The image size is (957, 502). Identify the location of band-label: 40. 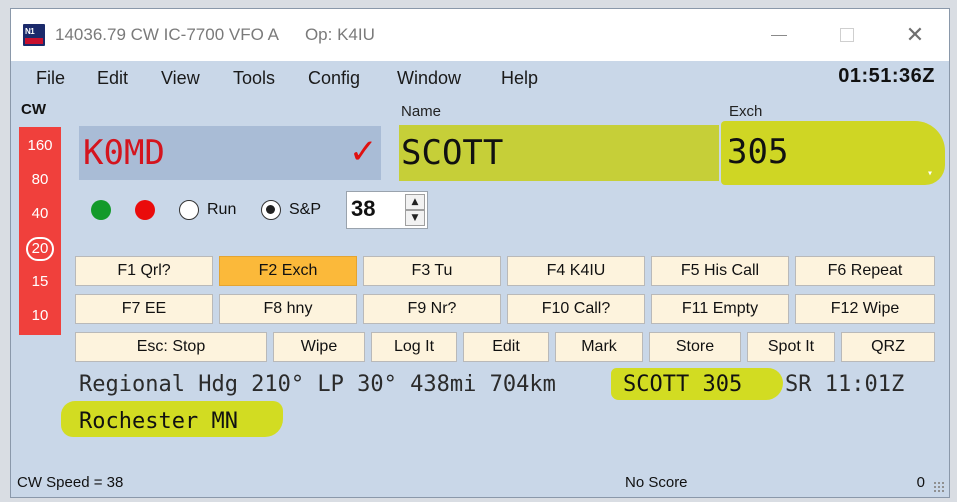
(40, 213).